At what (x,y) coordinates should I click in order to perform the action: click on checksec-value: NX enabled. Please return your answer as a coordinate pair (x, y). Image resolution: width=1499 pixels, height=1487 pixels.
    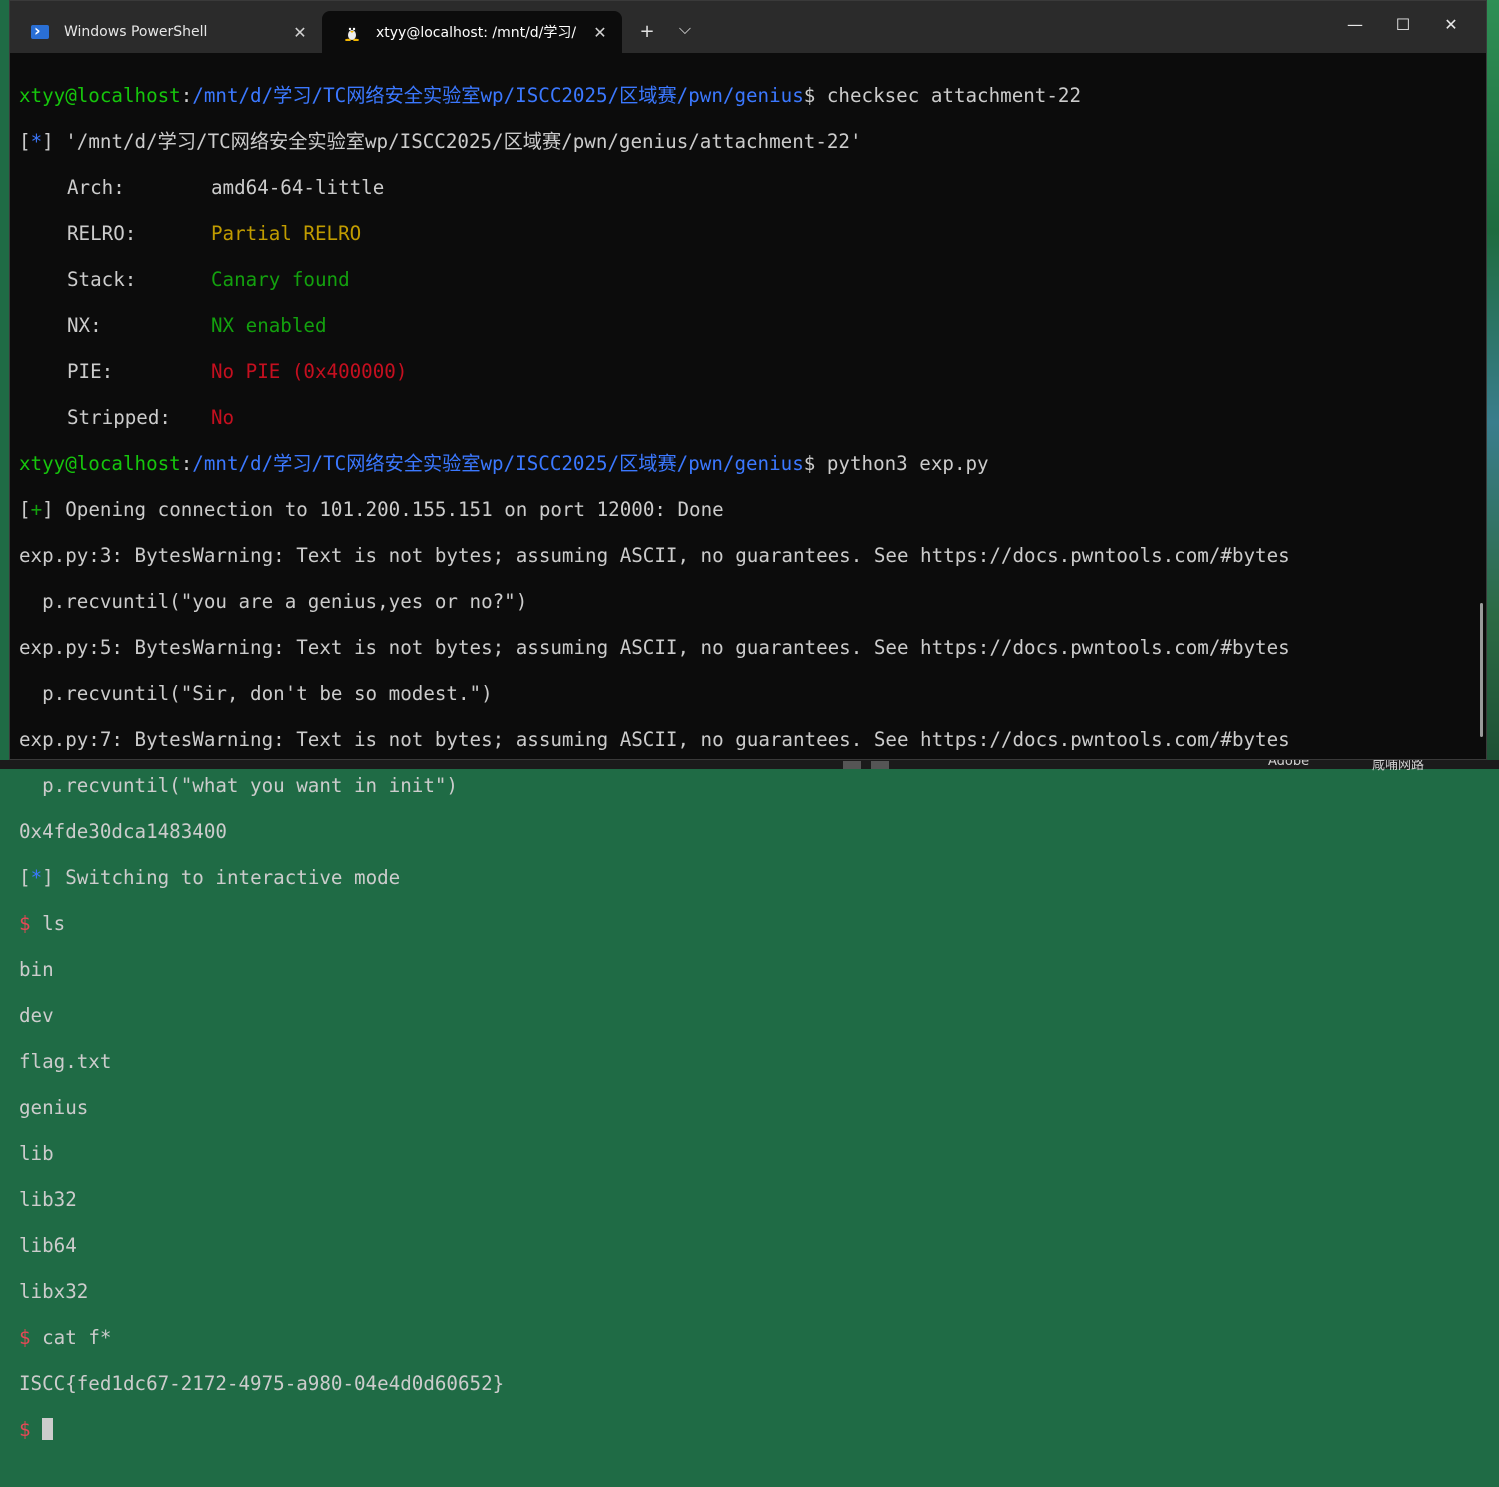
    Looking at the image, I should click on (269, 325).